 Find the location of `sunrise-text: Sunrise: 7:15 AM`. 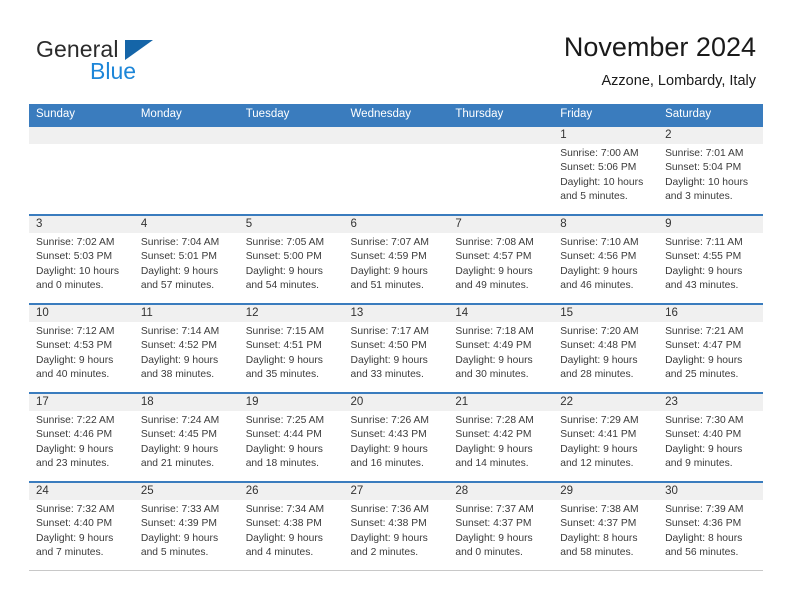

sunrise-text: Sunrise: 7:15 AM is located at coordinates (285, 331).